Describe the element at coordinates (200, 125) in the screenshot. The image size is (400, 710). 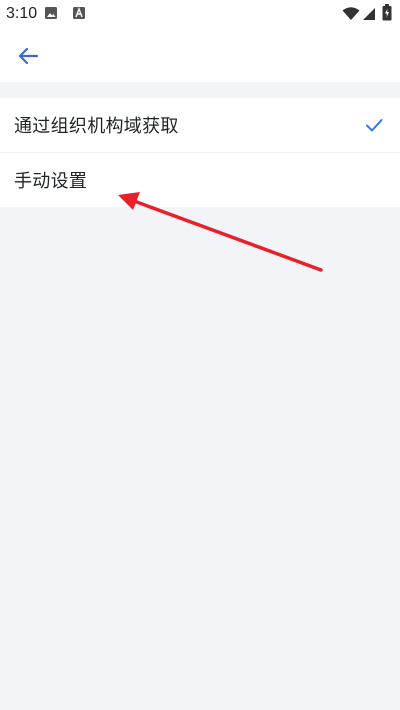
I see `option-org-domain: 通过组织机构域获取` at that location.